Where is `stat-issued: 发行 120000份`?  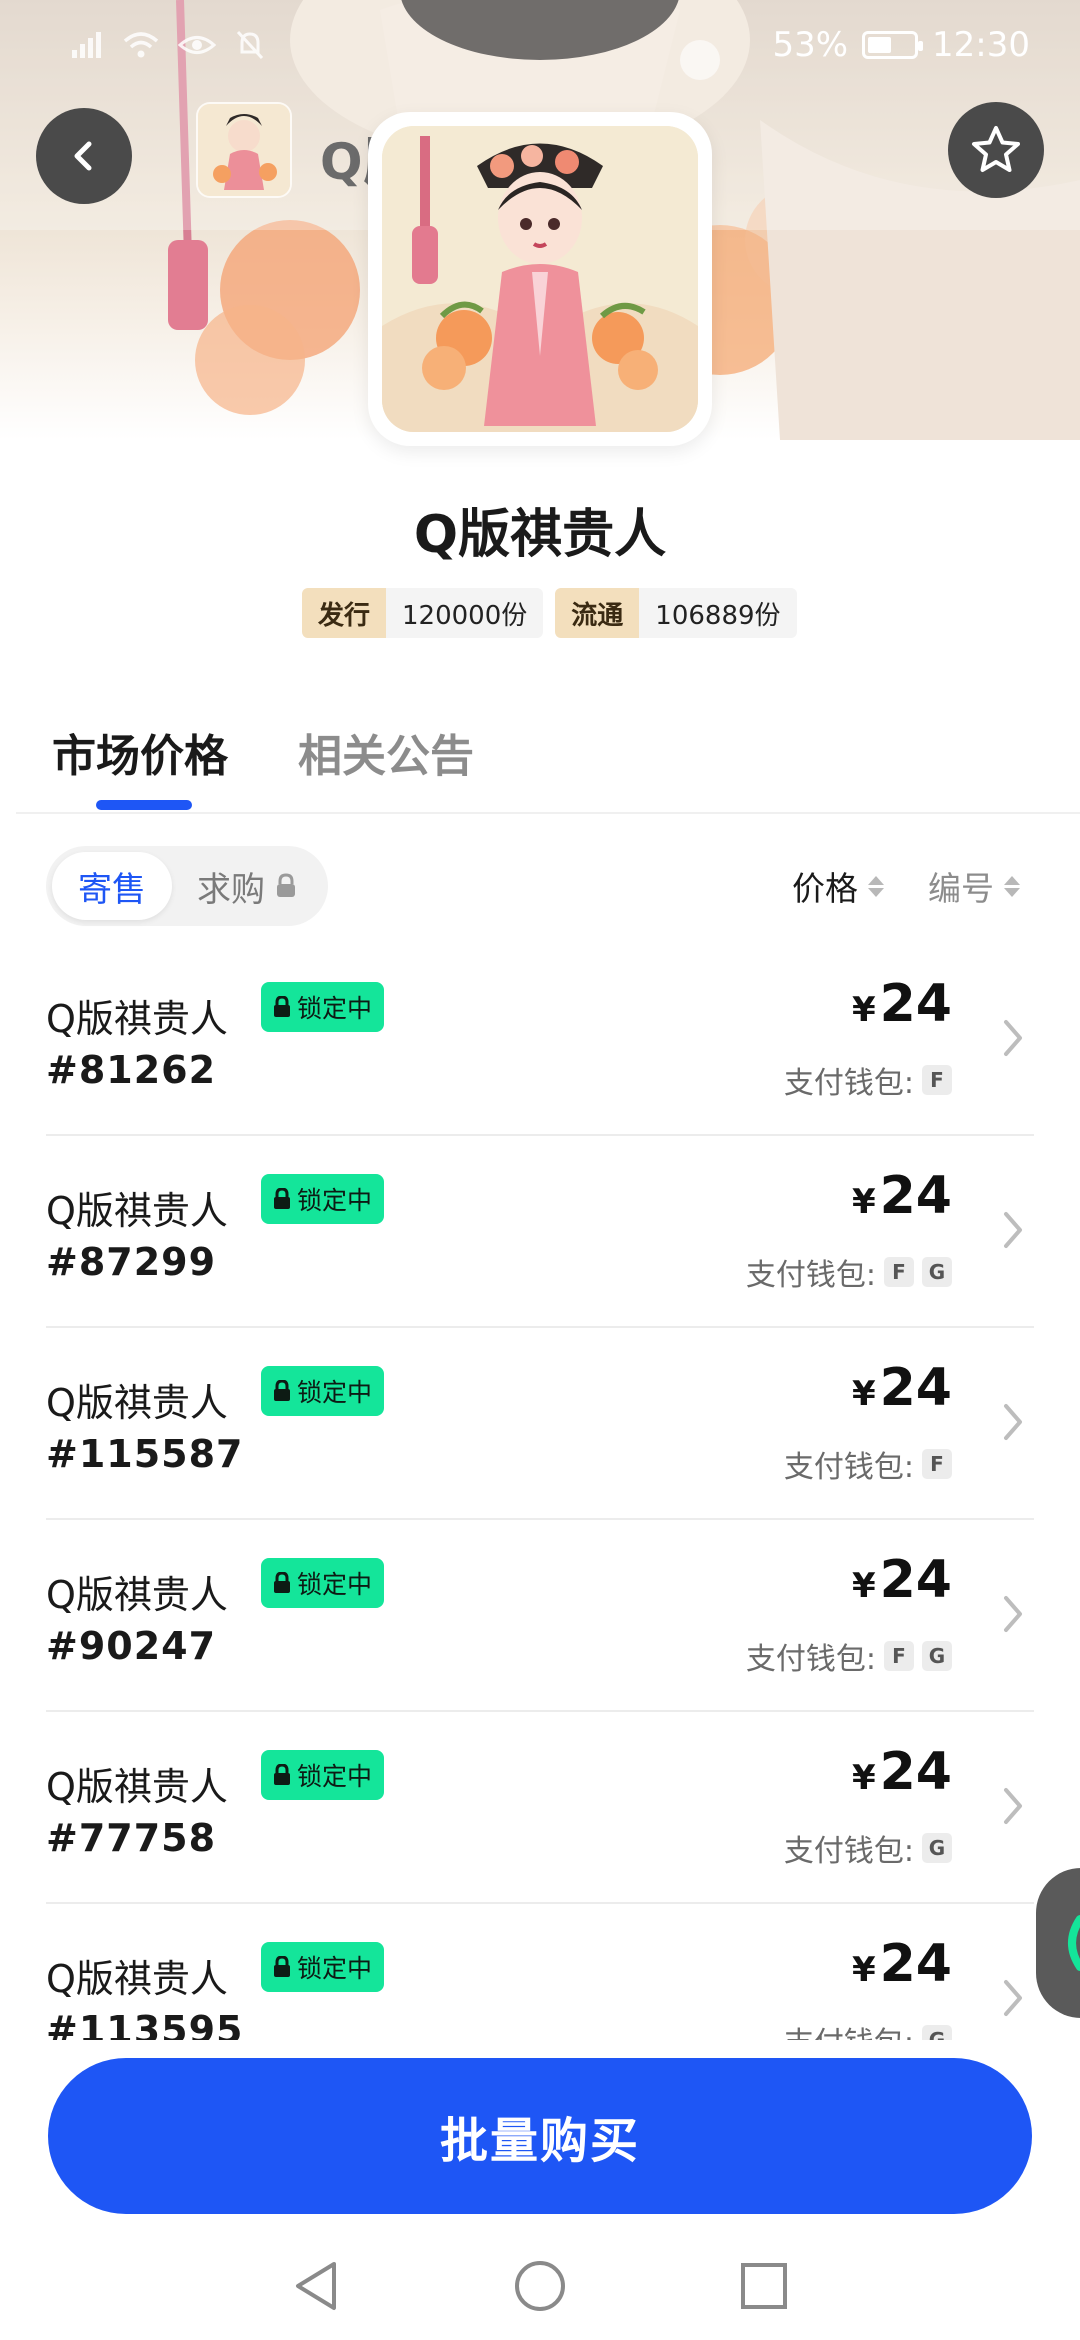 stat-issued: 发行 120000份 is located at coordinates (423, 613).